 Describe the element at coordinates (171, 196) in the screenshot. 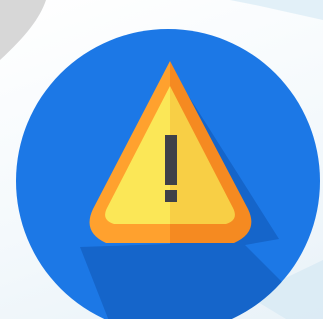

I see `exclamation-dot` at that location.